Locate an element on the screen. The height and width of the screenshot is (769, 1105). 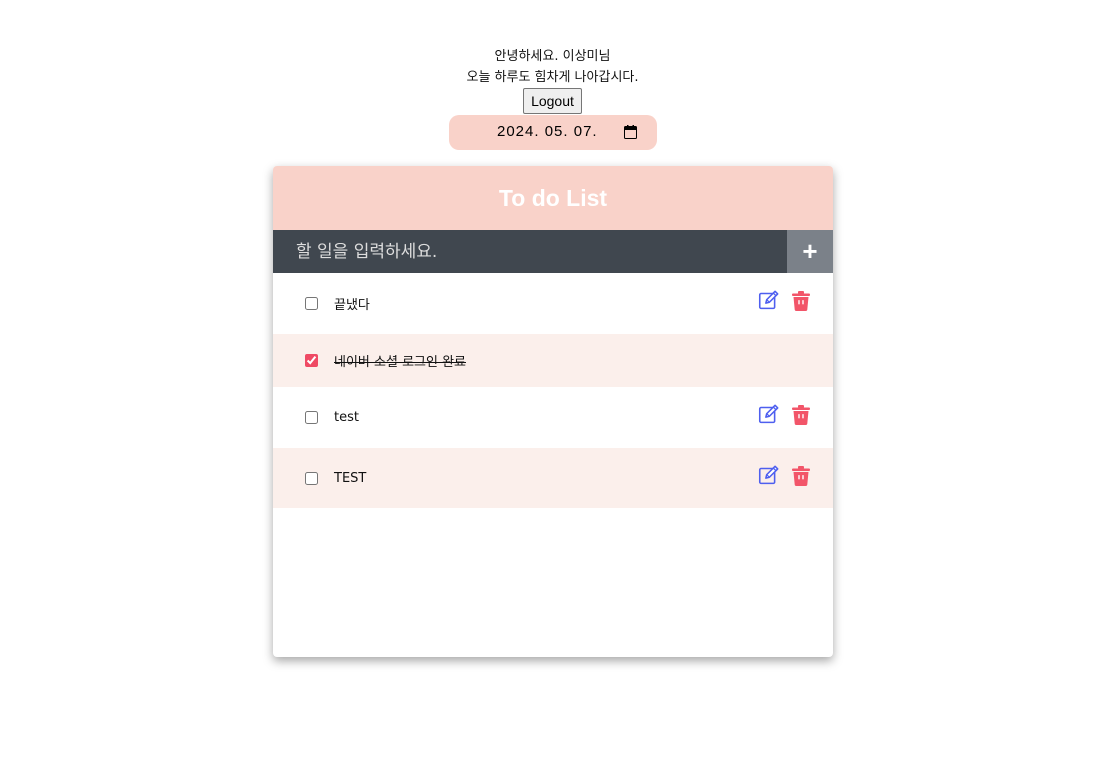
greeting-line-motto: 오늘 하루도 힘차게 나아갑시다. is located at coordinates (552, 77).